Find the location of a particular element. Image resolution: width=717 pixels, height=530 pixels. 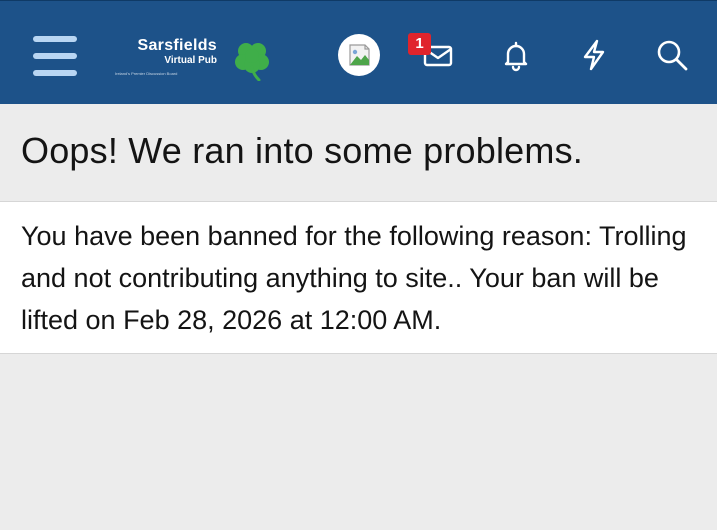

logo-title: Sarsfields is located at coordinates (177, 45).